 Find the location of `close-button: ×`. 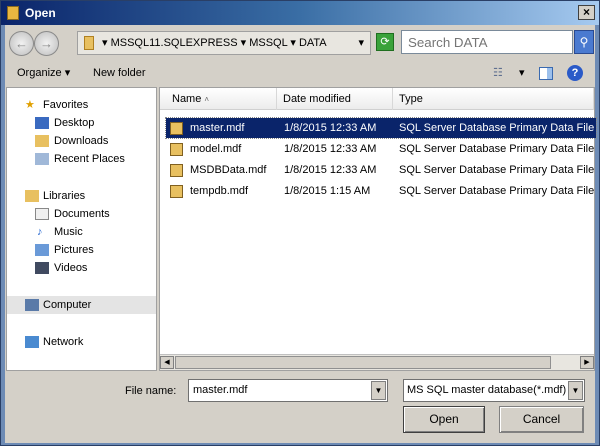

close-button: × is located at coordinates (586, 12).